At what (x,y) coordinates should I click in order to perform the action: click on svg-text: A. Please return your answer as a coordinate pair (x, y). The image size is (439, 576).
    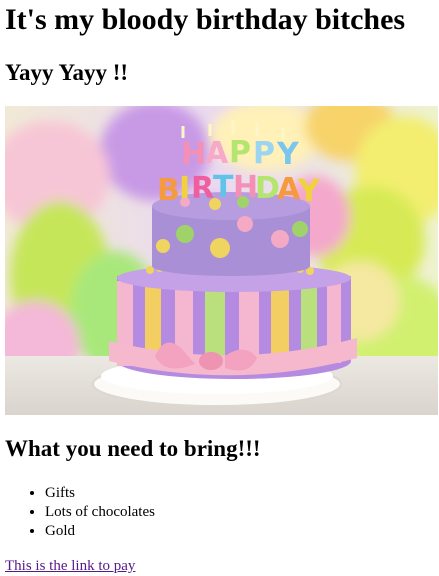
    Looking at the image, I should click on (217, 153).